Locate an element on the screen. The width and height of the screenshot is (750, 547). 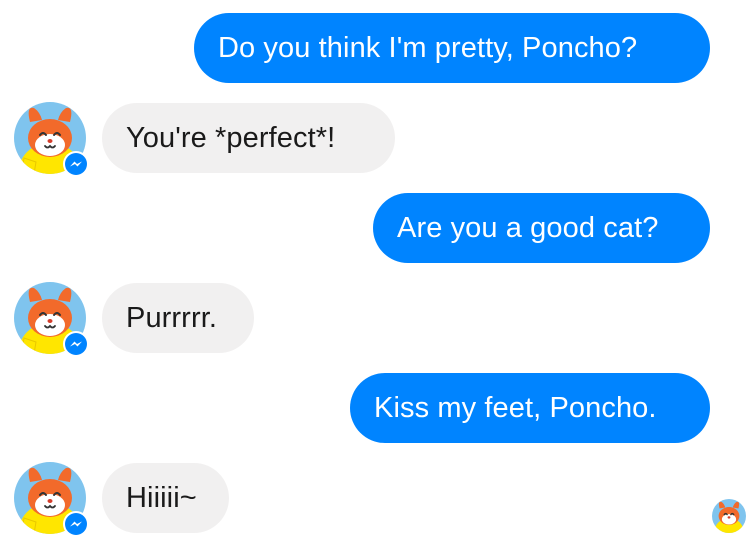
message-text: Hiiiii~ is located at coordinates (161, 497).